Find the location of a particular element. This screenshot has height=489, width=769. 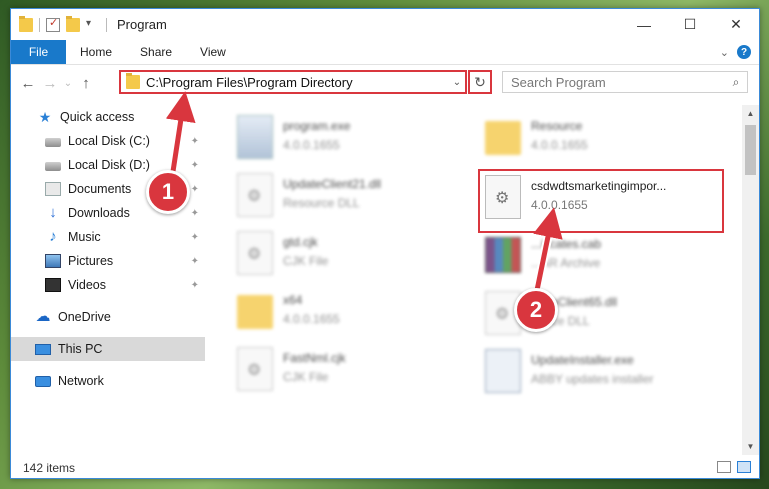

properties-icon is located at coordinates (53, 24).